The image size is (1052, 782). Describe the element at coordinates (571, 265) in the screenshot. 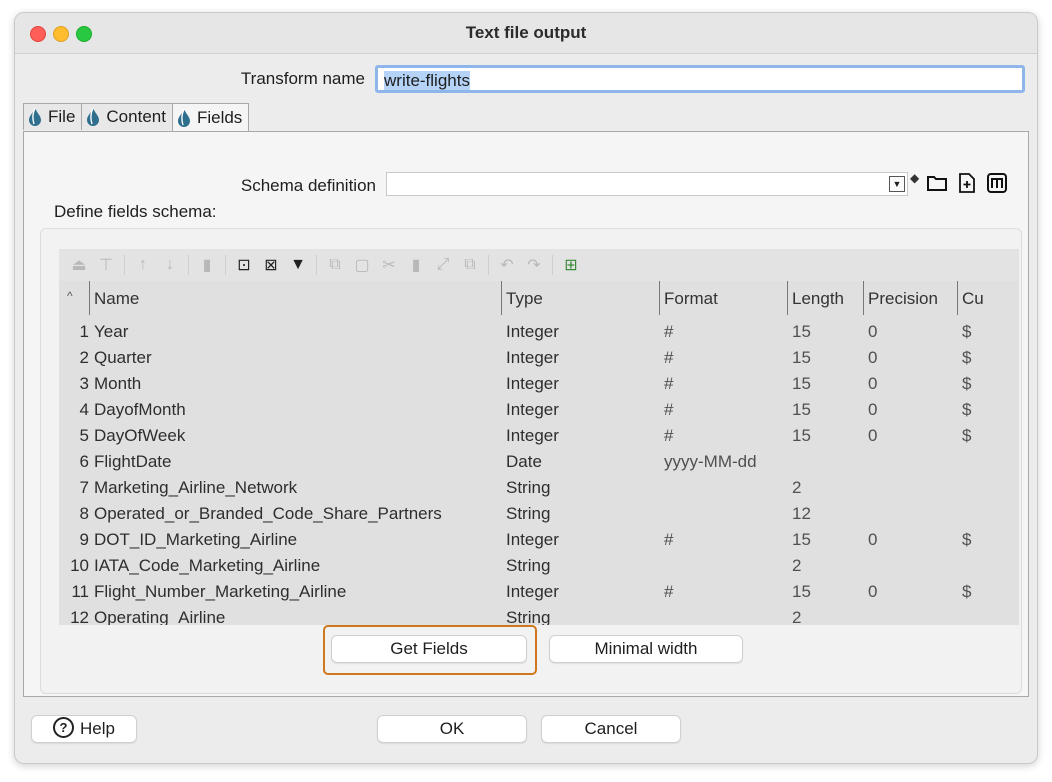

I see `excel-icon: ⊞` at that location.